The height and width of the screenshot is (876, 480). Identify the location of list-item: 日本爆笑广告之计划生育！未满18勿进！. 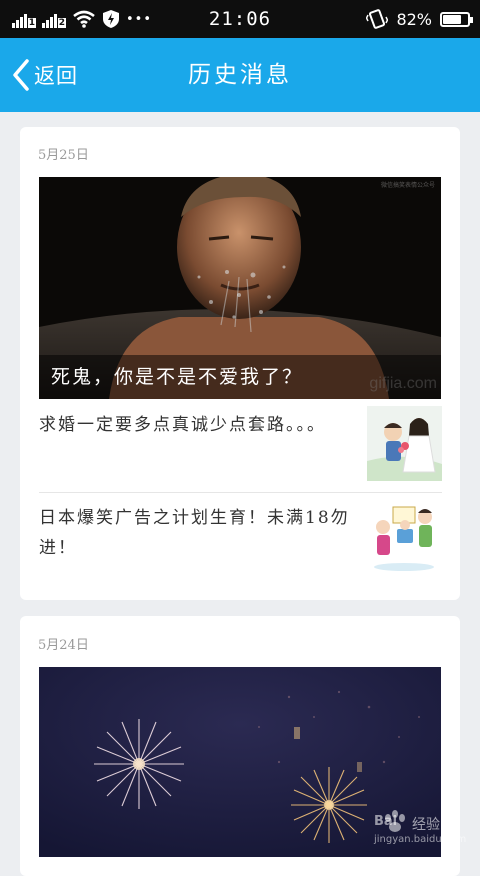
(240, 539).